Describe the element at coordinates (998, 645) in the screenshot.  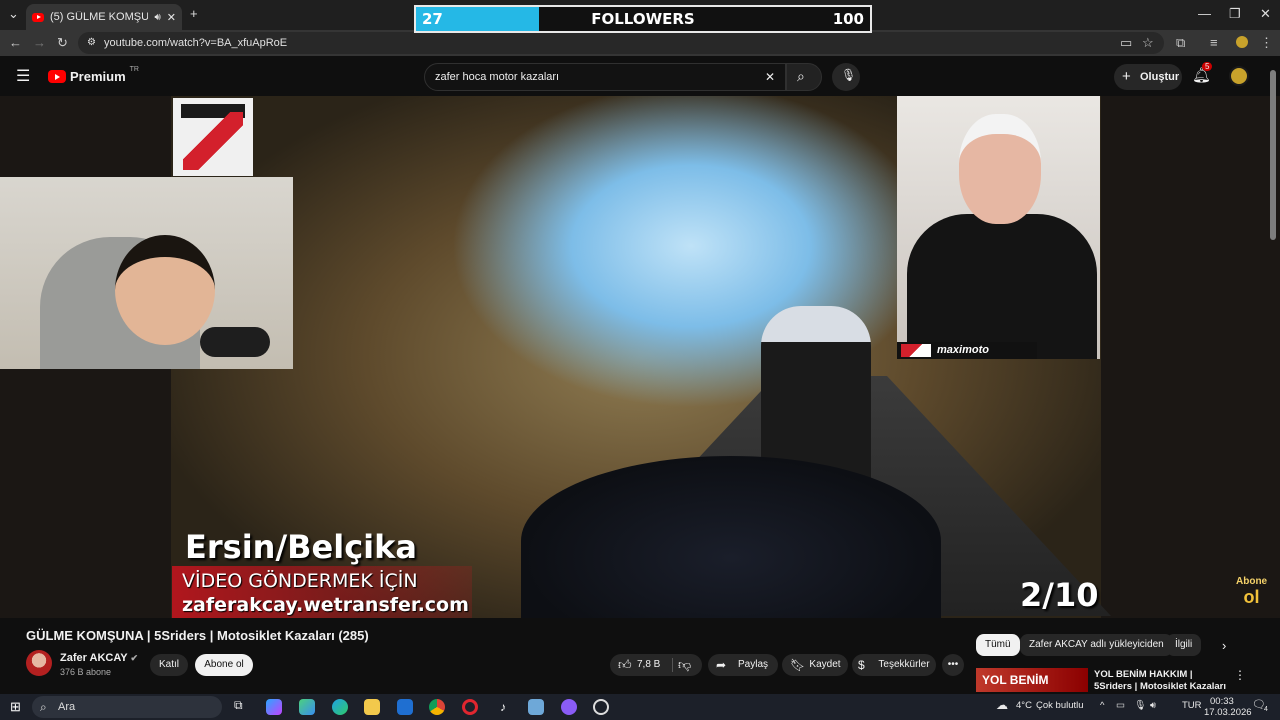
I see `chip-all: Tümü` at that location.